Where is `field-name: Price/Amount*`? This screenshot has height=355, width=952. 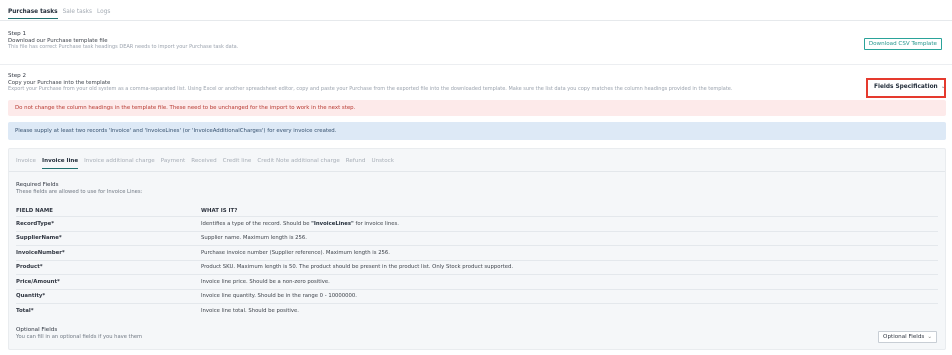
field-name: Price/Amount* is located at coordinates (38, 281).